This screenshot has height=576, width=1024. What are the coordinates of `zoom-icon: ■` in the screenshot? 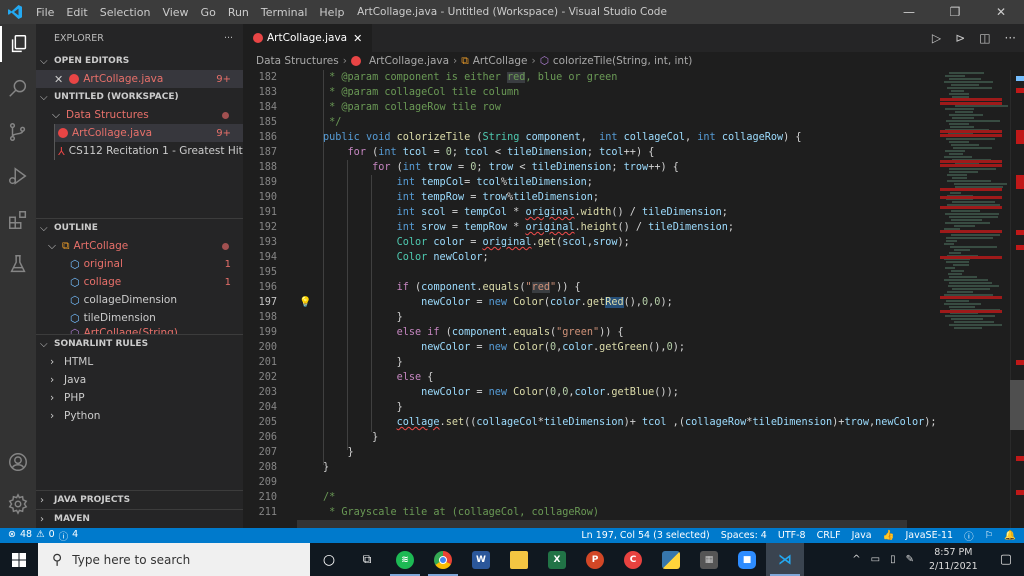 It's located at (747, 559).